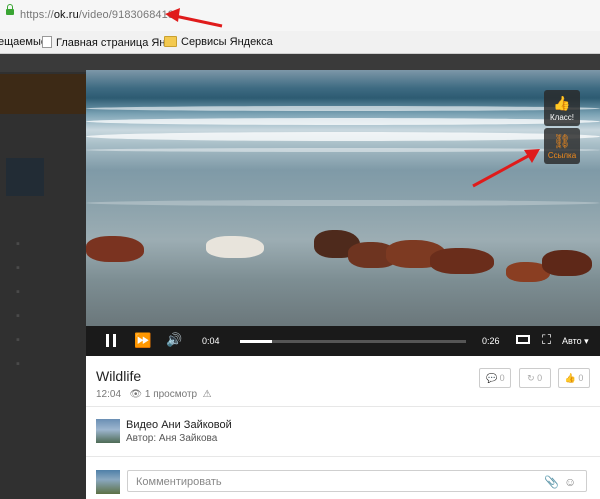 The image size is (600, 499). Describe the element at coordinates (100, 15) in the screenshot. I see `url-text: https://ok.ru/video/91830684181` at that location.